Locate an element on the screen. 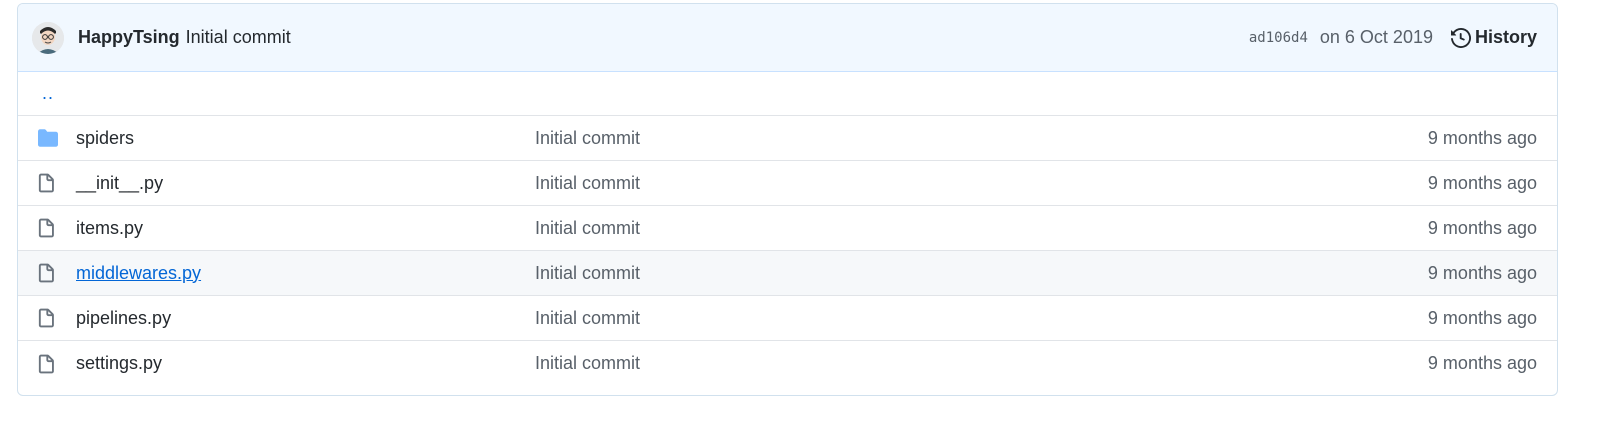 Image resolution: width=1610 pixels, height=426 pixels. file-name-link: pipelines.py is located at coordinates (123, 318).